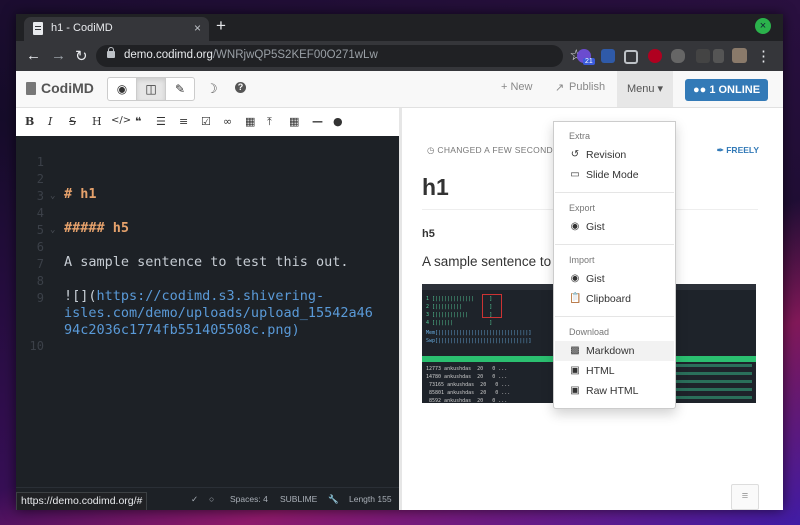  Describe the element at coordinates (212, 499) in the screenshot. I see `circle-icon: ○` at that location.